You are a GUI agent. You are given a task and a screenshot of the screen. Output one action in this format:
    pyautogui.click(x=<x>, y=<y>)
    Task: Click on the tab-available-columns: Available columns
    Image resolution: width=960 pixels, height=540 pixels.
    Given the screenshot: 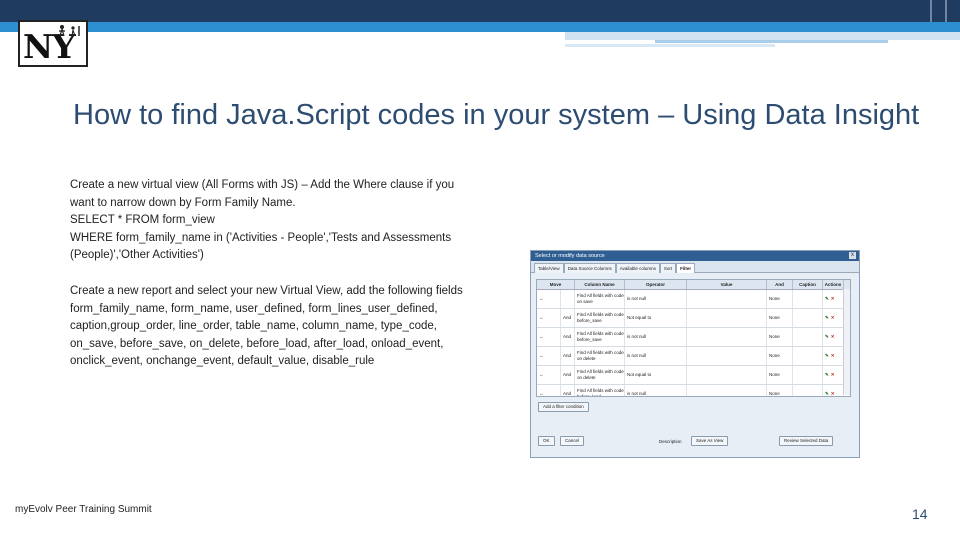 What is the action you would take?
    pyautogui.click(x=637, y=268)
    